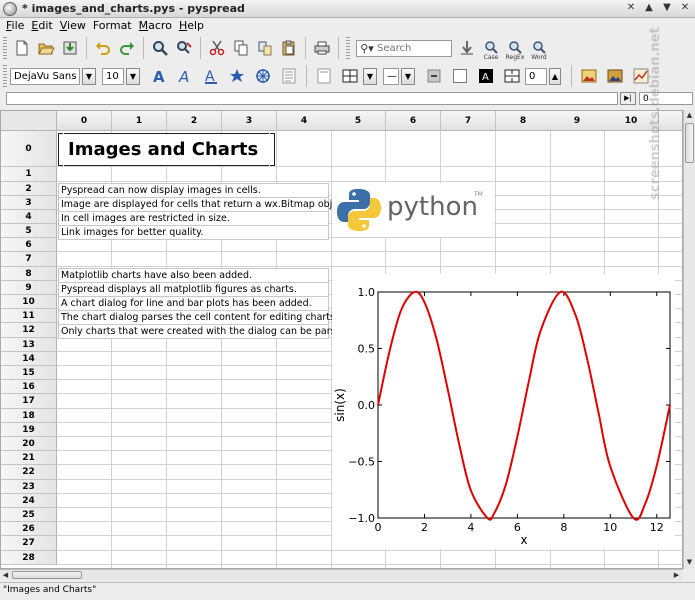 This screenshot has width=695, height=600. Describe the element at coordinates (5, 575) in the screenshot. I see `scroll-left-icon: ◀` at that location.